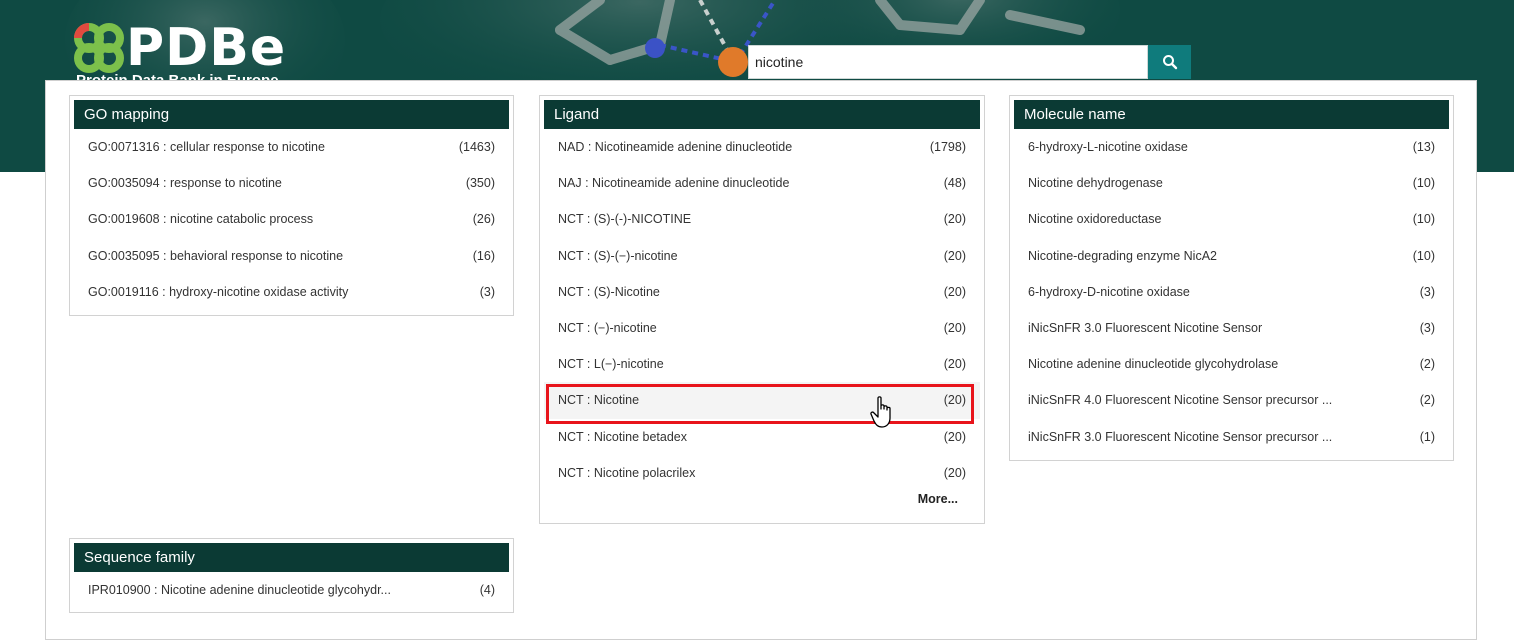 This screenshot has height=640, width=1514. I want to click on item-label: 6-hydroxy-D-nicotine oxidase, so click(1109, 291).